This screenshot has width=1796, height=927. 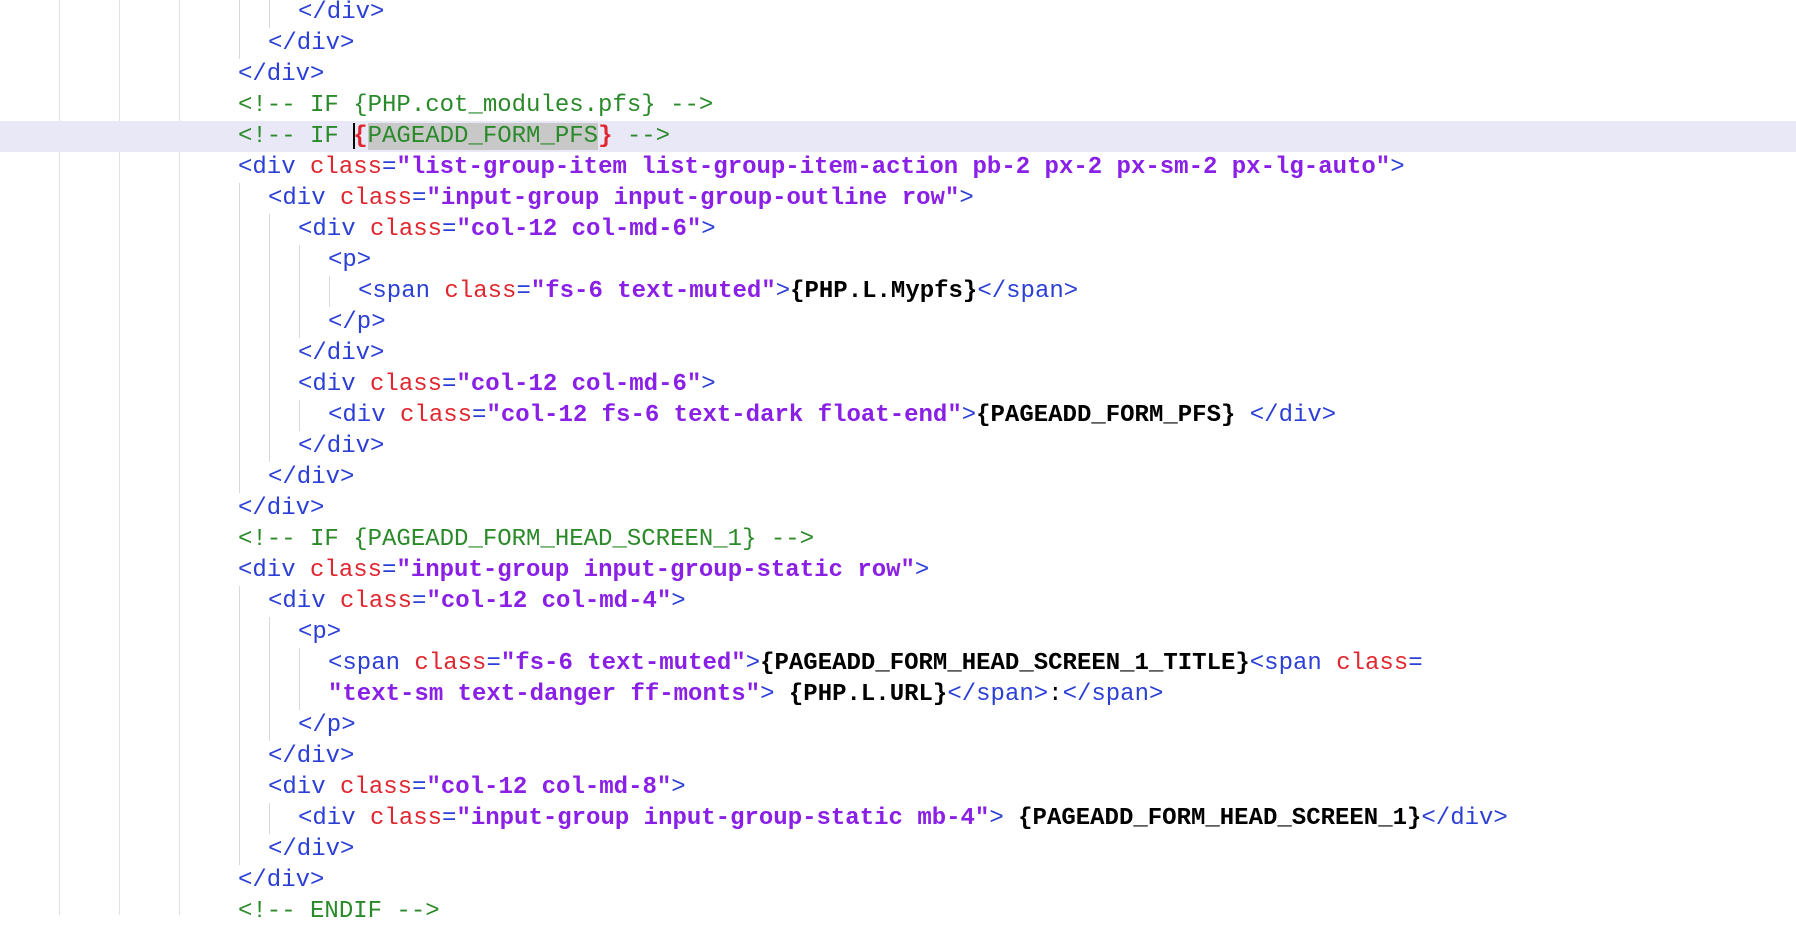 I want to click on token-tag: <span, so click(x=1293, y=663).